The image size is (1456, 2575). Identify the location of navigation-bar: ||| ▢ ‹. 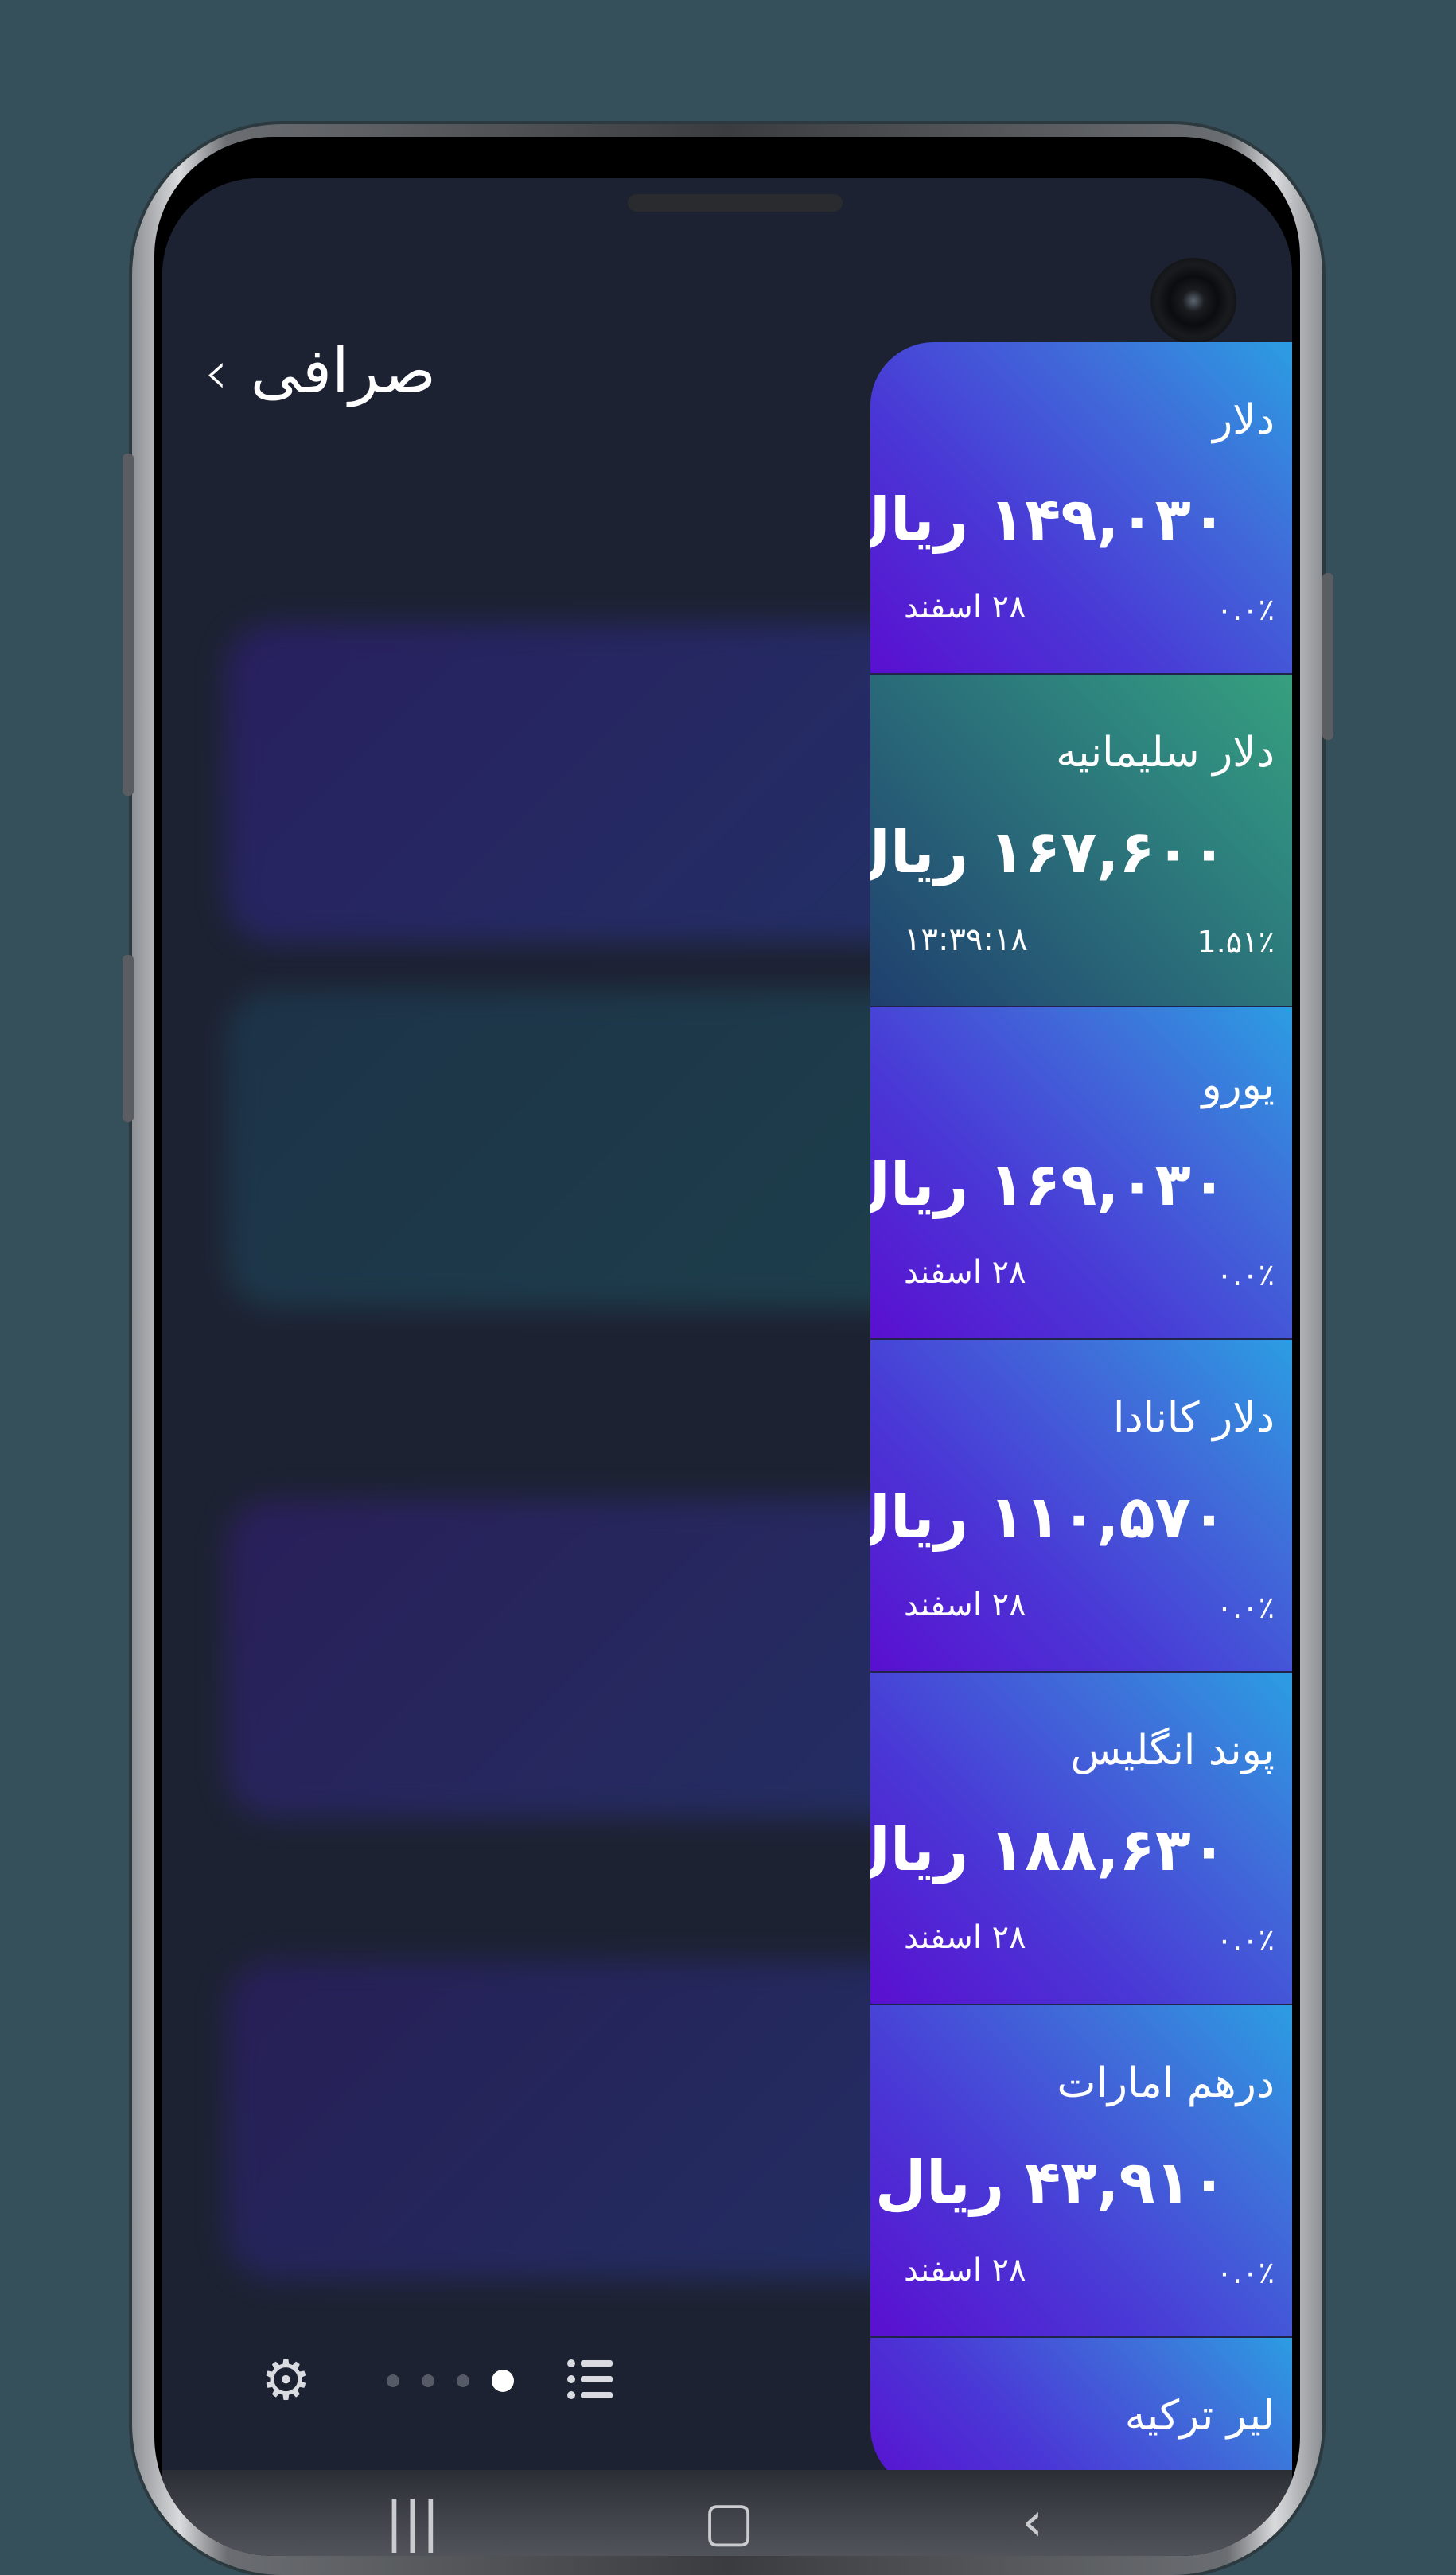
(727, 2513).